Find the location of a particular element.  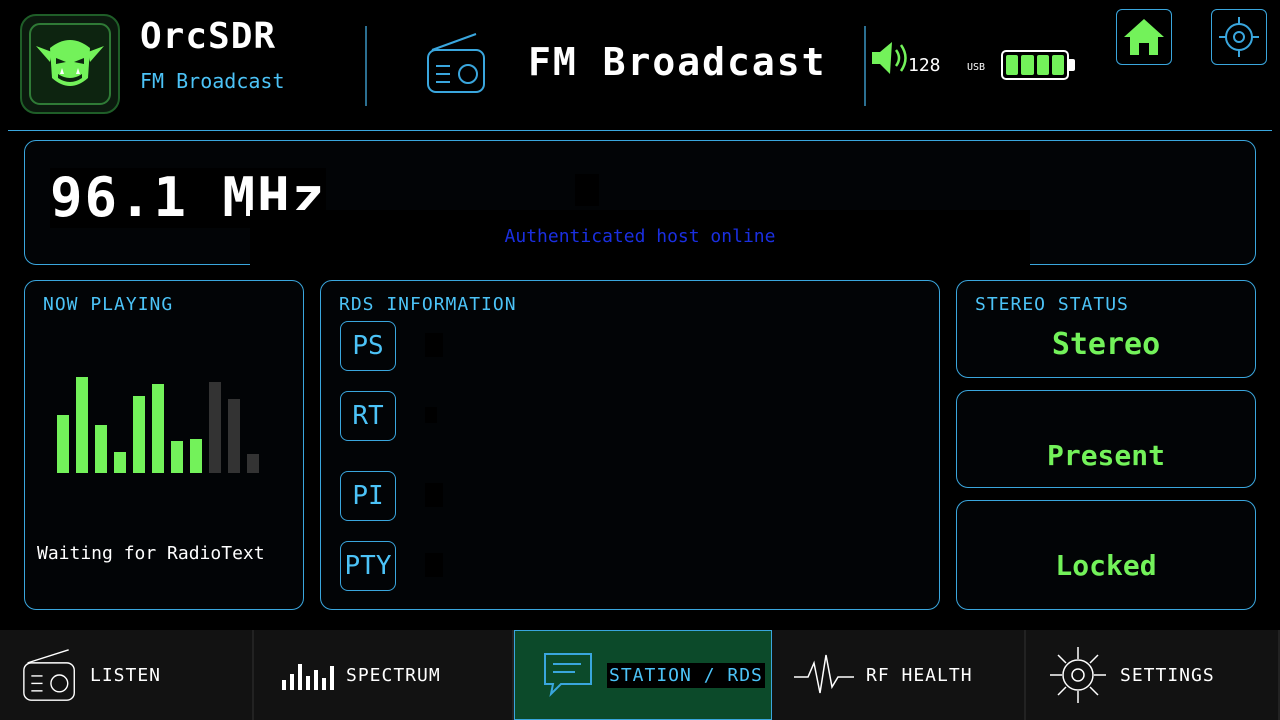

status-message: Authenticated host online is located at coordinates (640, 236).